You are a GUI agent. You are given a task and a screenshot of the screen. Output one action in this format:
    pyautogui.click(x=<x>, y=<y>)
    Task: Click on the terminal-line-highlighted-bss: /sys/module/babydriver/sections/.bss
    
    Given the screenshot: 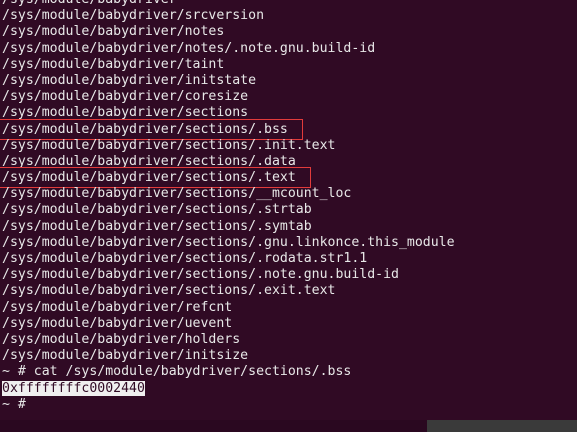 What is the action you would take?
    pyautogui.click(x=288, y=129)
    